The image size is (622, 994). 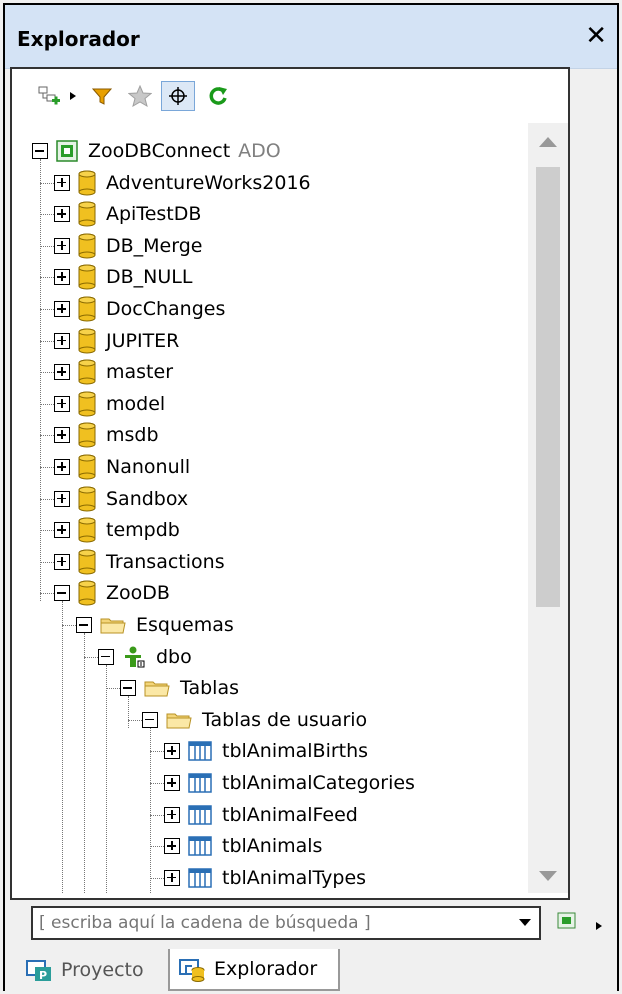 What do you see at coordinates (548, 387) in the screenshot?
I see `scrollbar-thumb` at bounding box center [548, 387].